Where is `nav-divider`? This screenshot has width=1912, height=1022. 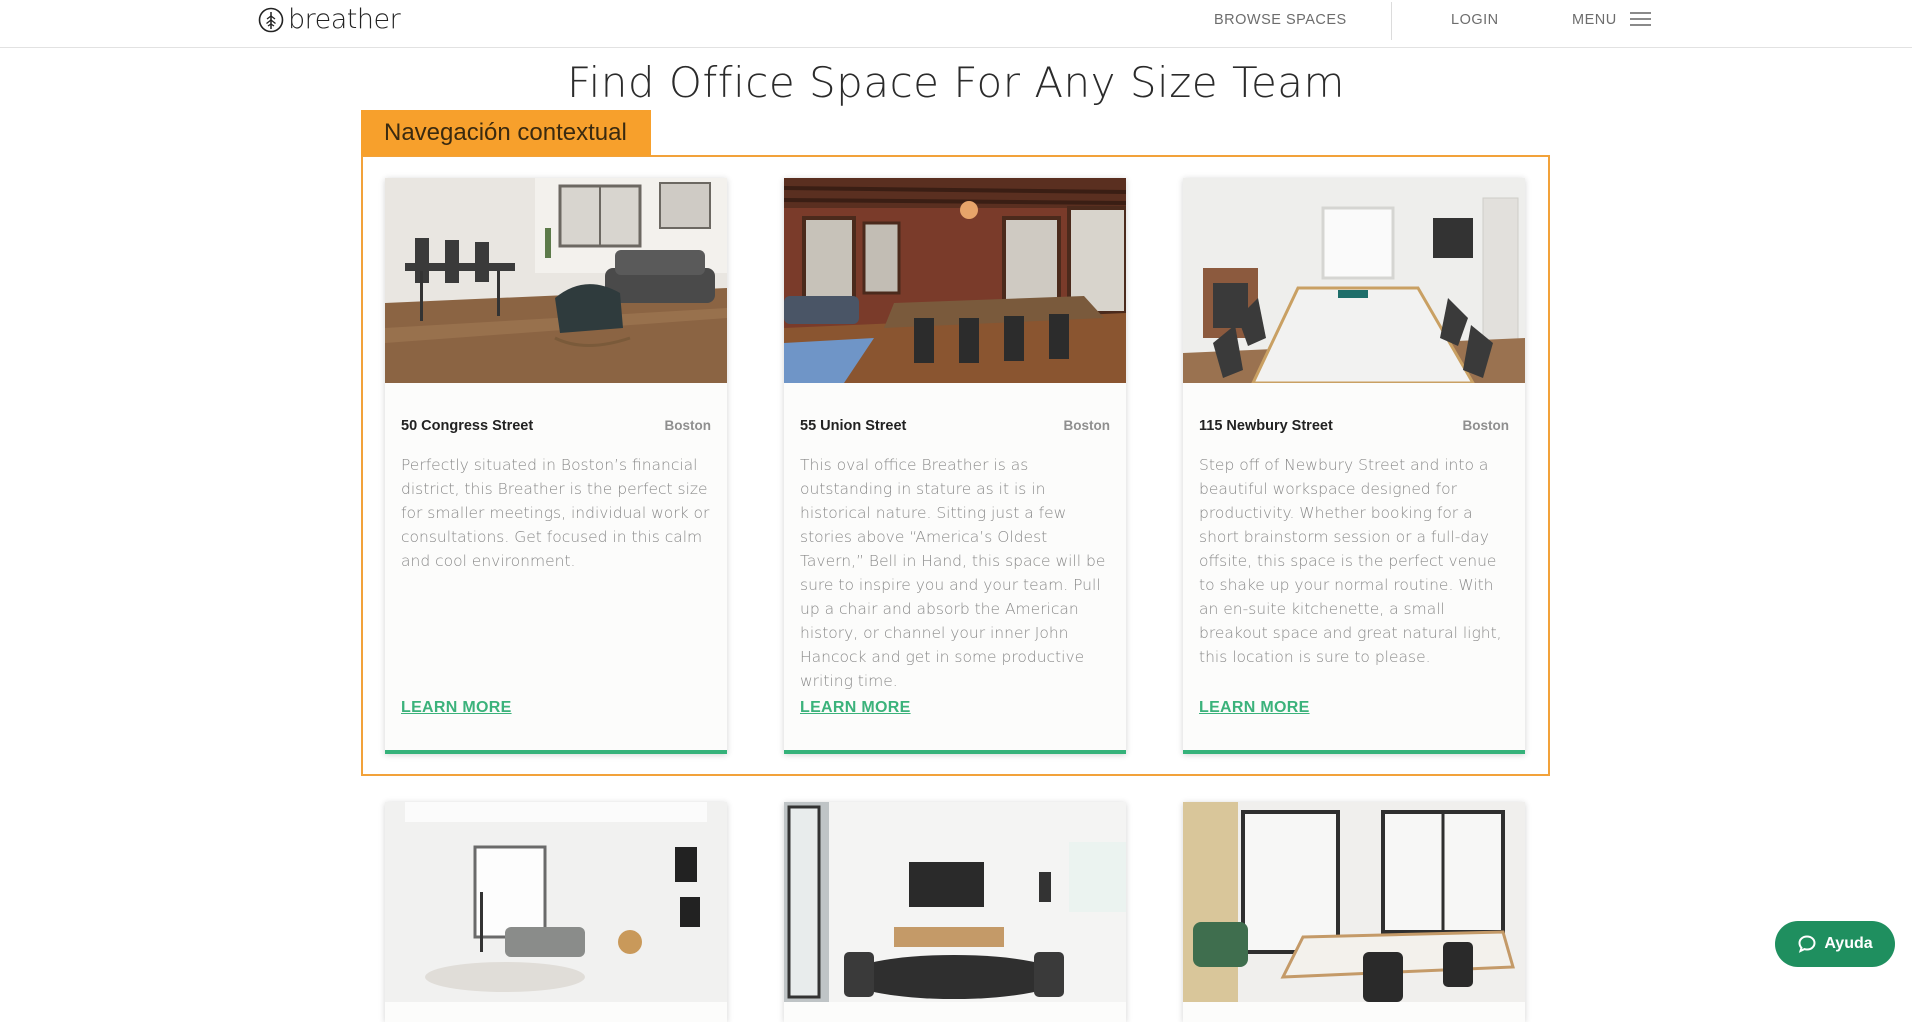
nav-divider is located at coordinates (1391, 21).